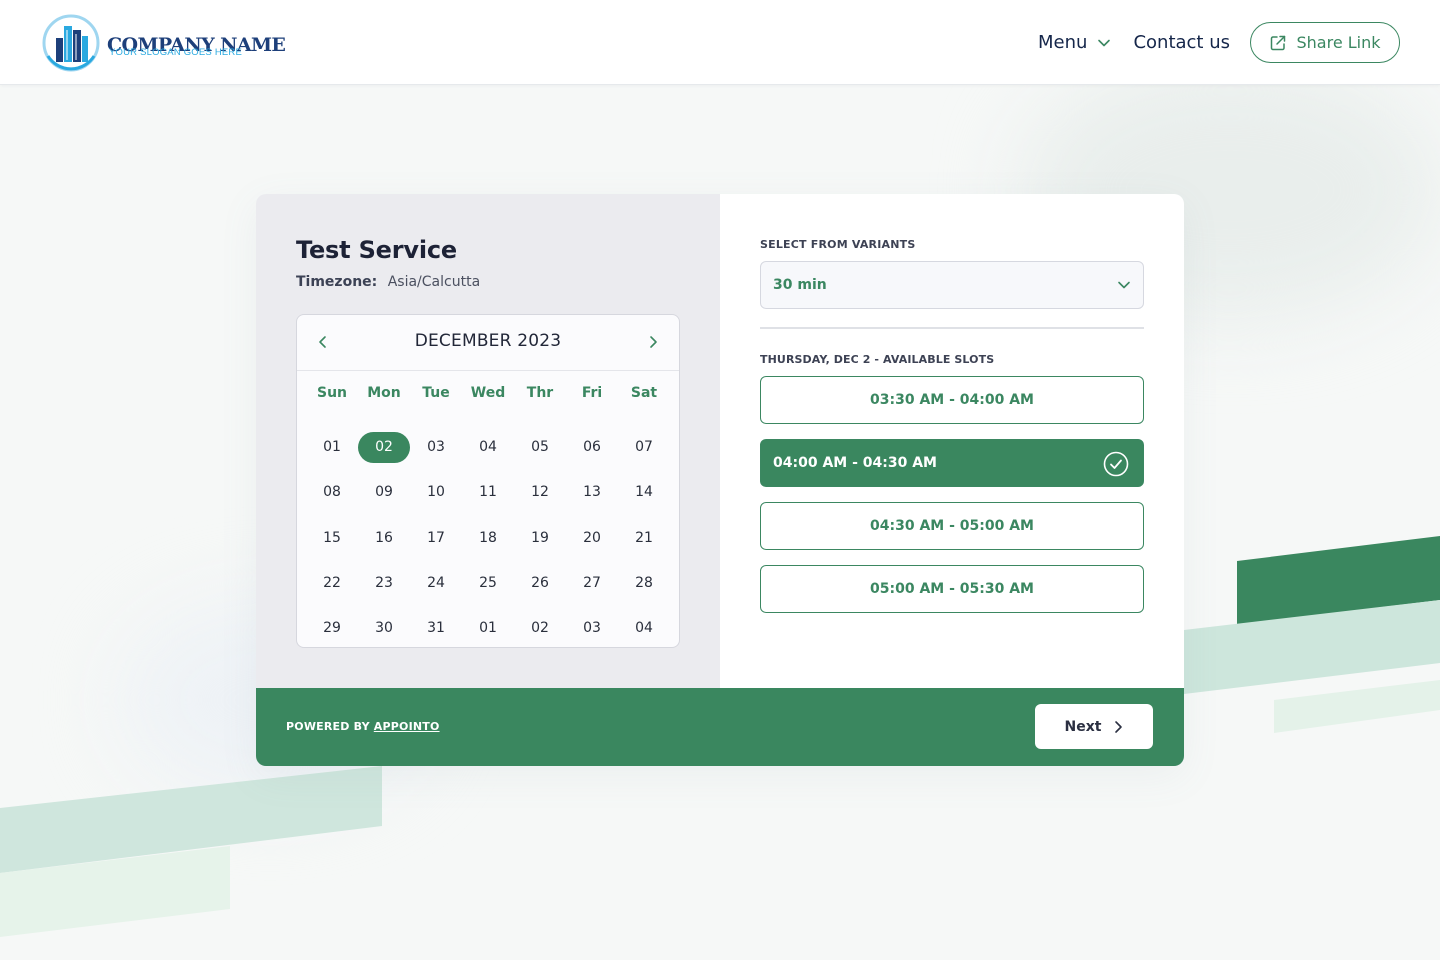 The height and width of the screenshot is (960, 1440). I want to click on weekday-row: Sun Mon Tue Wed Thr Fri Sat, so click(488, 393).